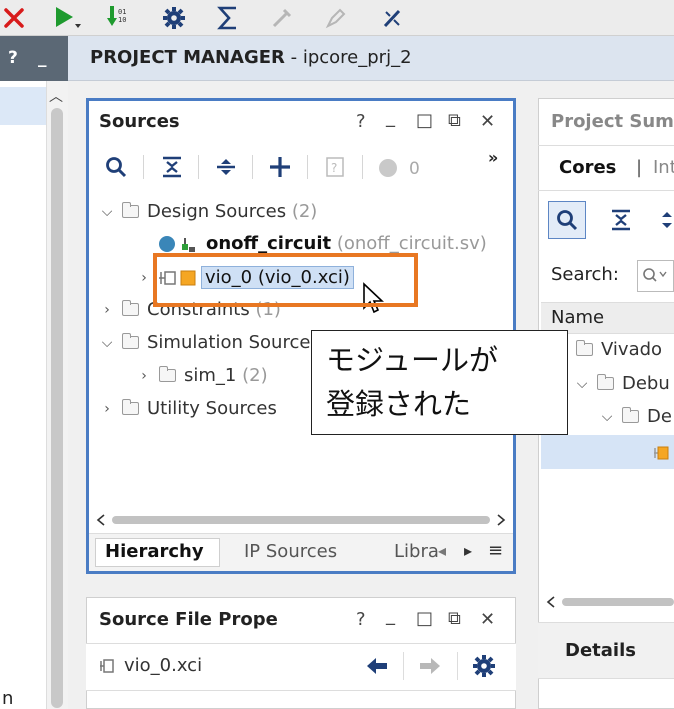 This screenshot has width=674, height=709. I want to click on sources-title: Sources, so click(139, 121).